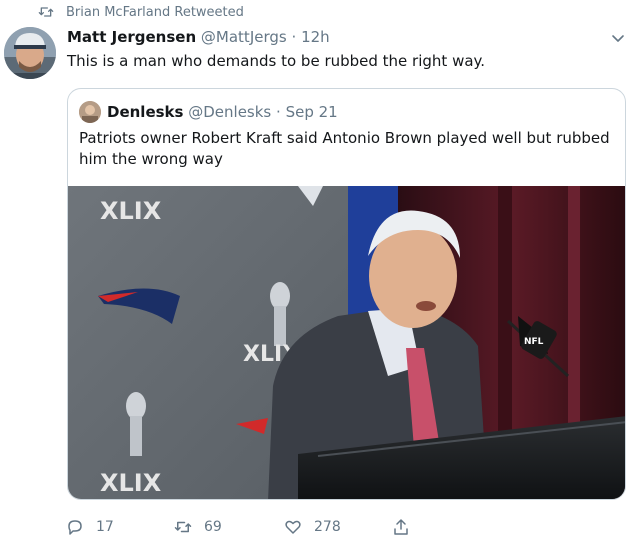 The height and width of the screenshot is (543, 642). I want to click on retweet-context-text: Brian McFarland Retweeted, so click(155, 13).